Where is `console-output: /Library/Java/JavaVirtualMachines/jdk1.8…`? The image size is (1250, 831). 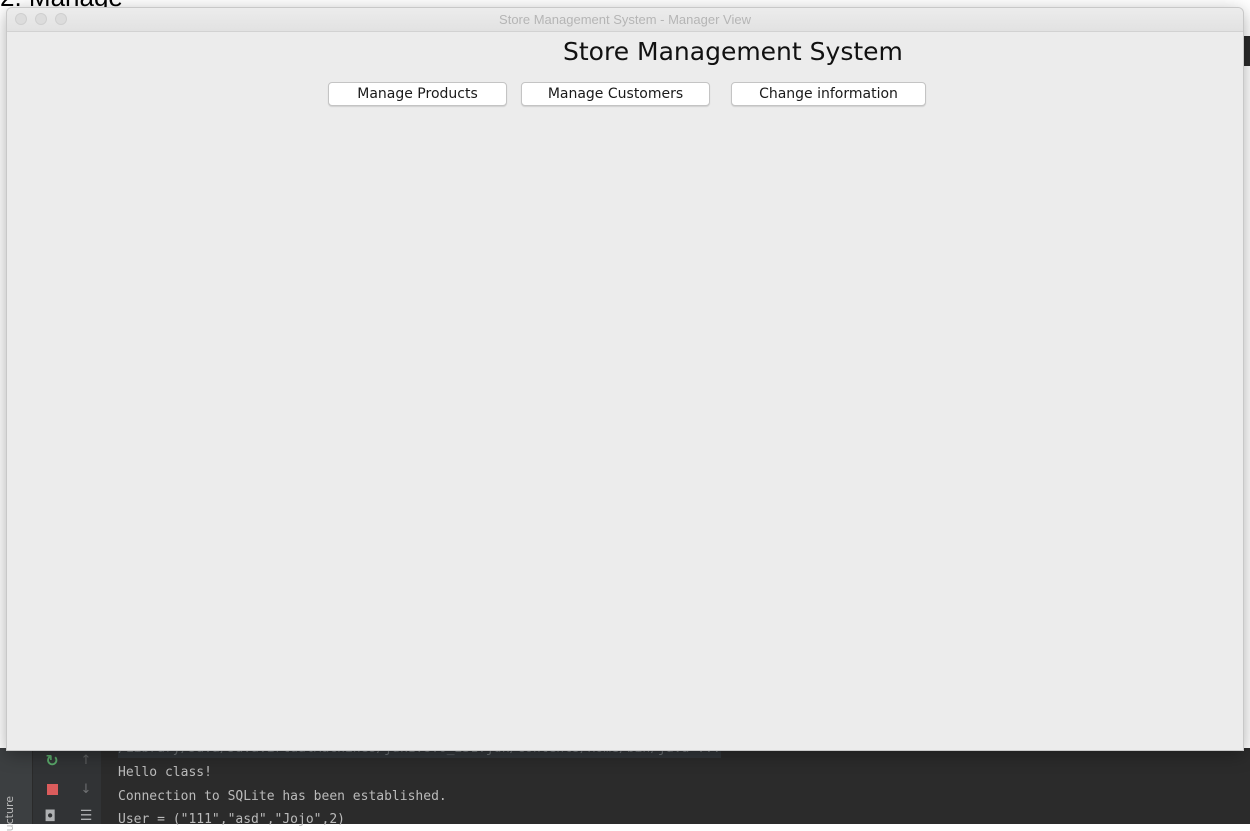 console-output: /Library/Java/JavaVirtualMachines/jdk1.8… is located at coordinates (678, 783).